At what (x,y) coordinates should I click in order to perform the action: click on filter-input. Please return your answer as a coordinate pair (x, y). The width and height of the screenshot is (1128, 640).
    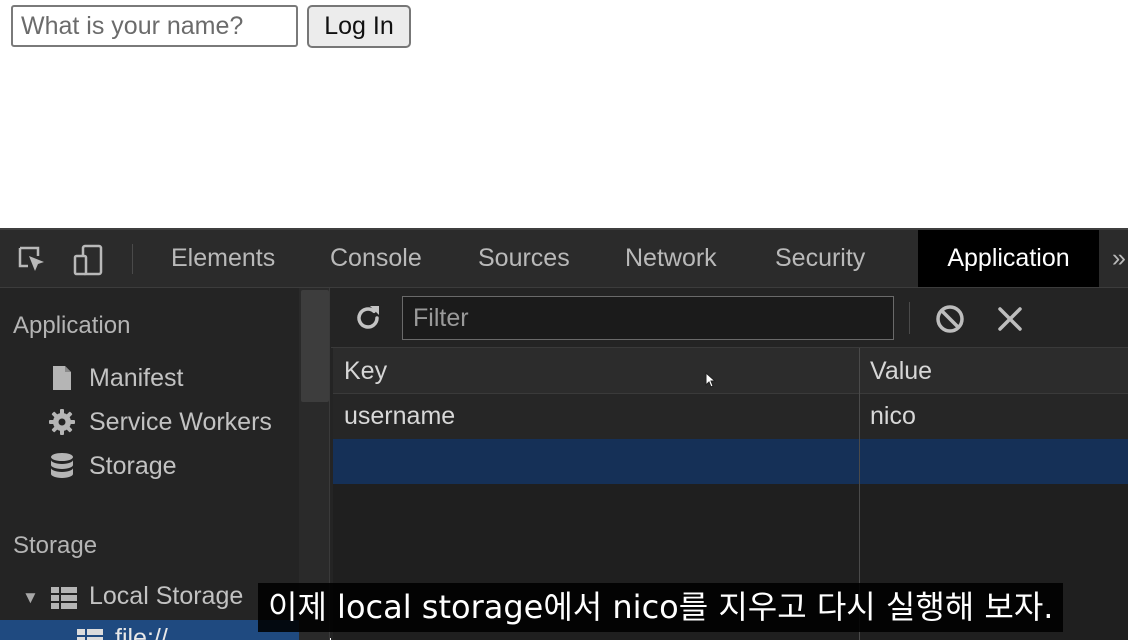
    Looking at the image, I should click on (648, 318).